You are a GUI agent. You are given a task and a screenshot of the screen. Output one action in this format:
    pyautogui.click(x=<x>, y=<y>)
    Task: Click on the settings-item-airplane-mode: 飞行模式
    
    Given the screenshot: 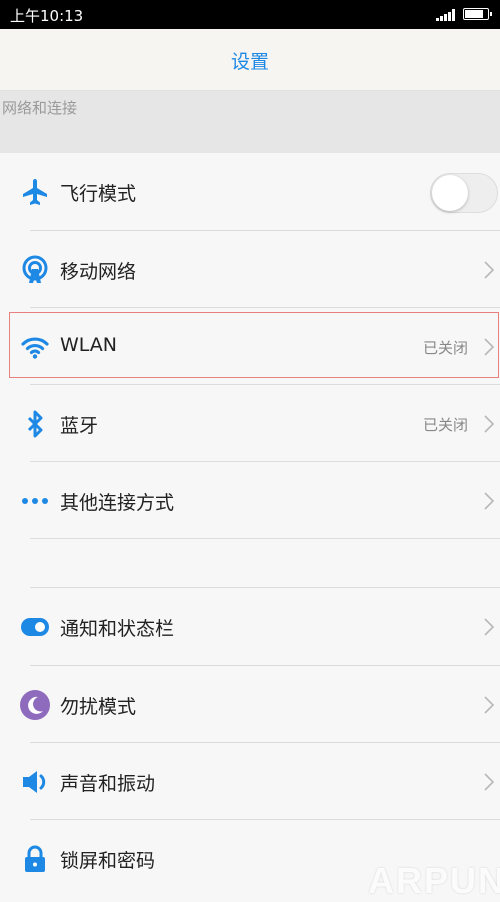 What is the action you would take?
    pyautogui.click(x=250, y=191)
    